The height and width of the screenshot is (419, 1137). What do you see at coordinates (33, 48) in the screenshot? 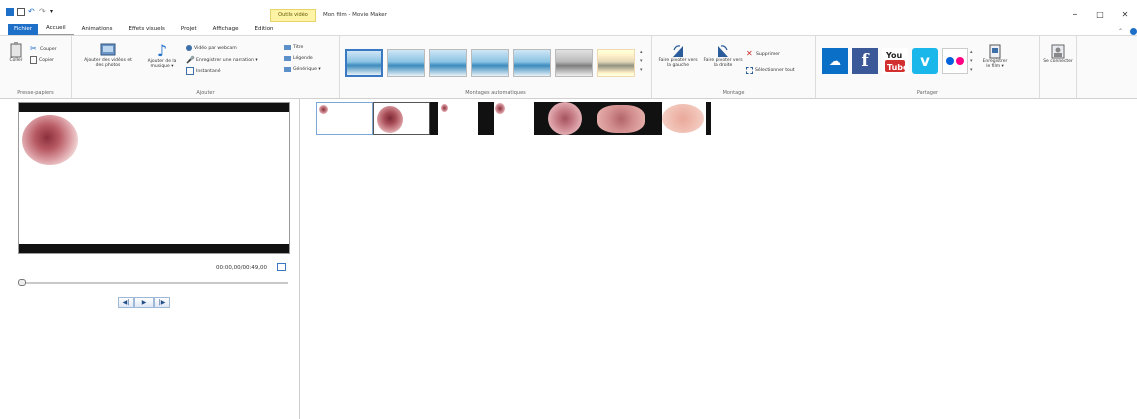
I see `scissors-icon: ✂` at bounding box center [33, 48].